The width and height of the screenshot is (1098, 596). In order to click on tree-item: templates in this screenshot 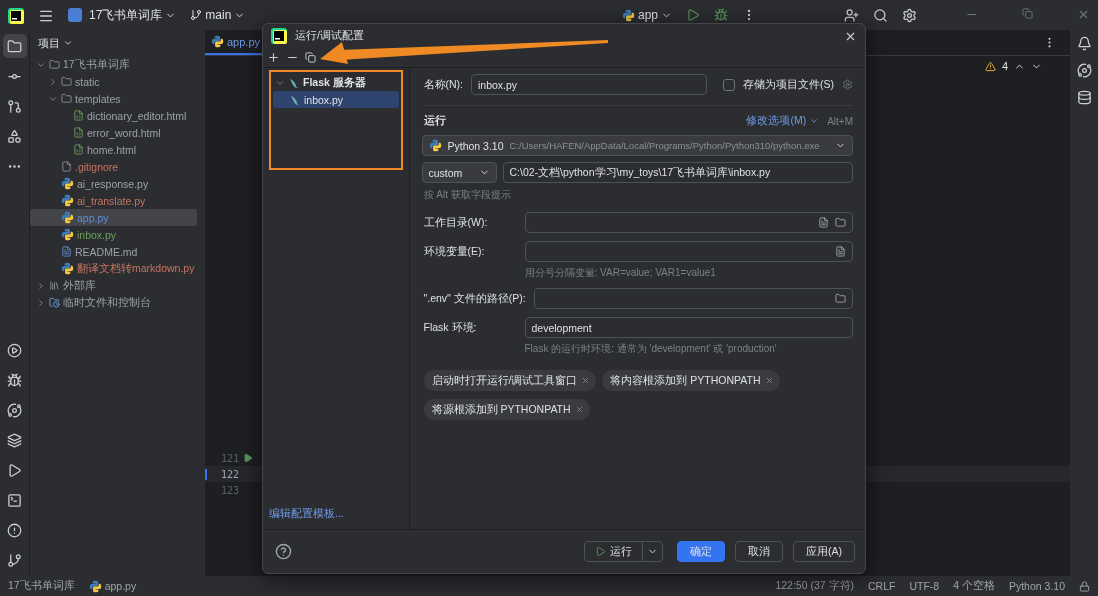, I will do `click(113, 98)`.